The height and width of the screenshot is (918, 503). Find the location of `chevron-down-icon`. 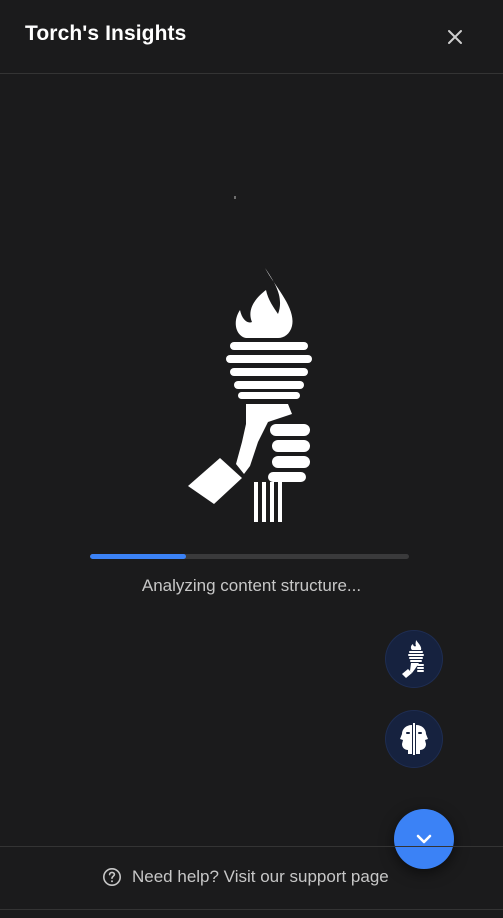

chevron-down-icon is located at coordinates (424, 839).